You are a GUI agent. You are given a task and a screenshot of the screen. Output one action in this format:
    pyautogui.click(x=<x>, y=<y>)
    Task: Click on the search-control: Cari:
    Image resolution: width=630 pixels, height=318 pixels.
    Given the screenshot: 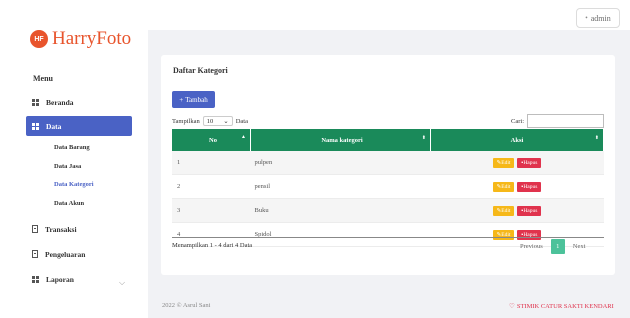 What is the action you would take?
    pyautogui.click(x=557, y=121)
    